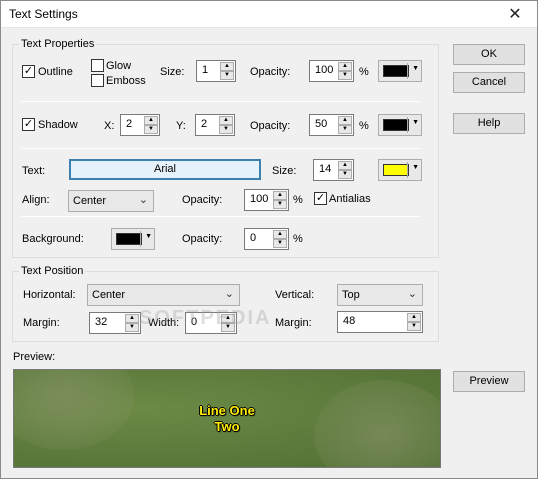 The height and width of the screenshot is (479, 538). I want to click on outline-checkbox: ✓, so click(28, 71).